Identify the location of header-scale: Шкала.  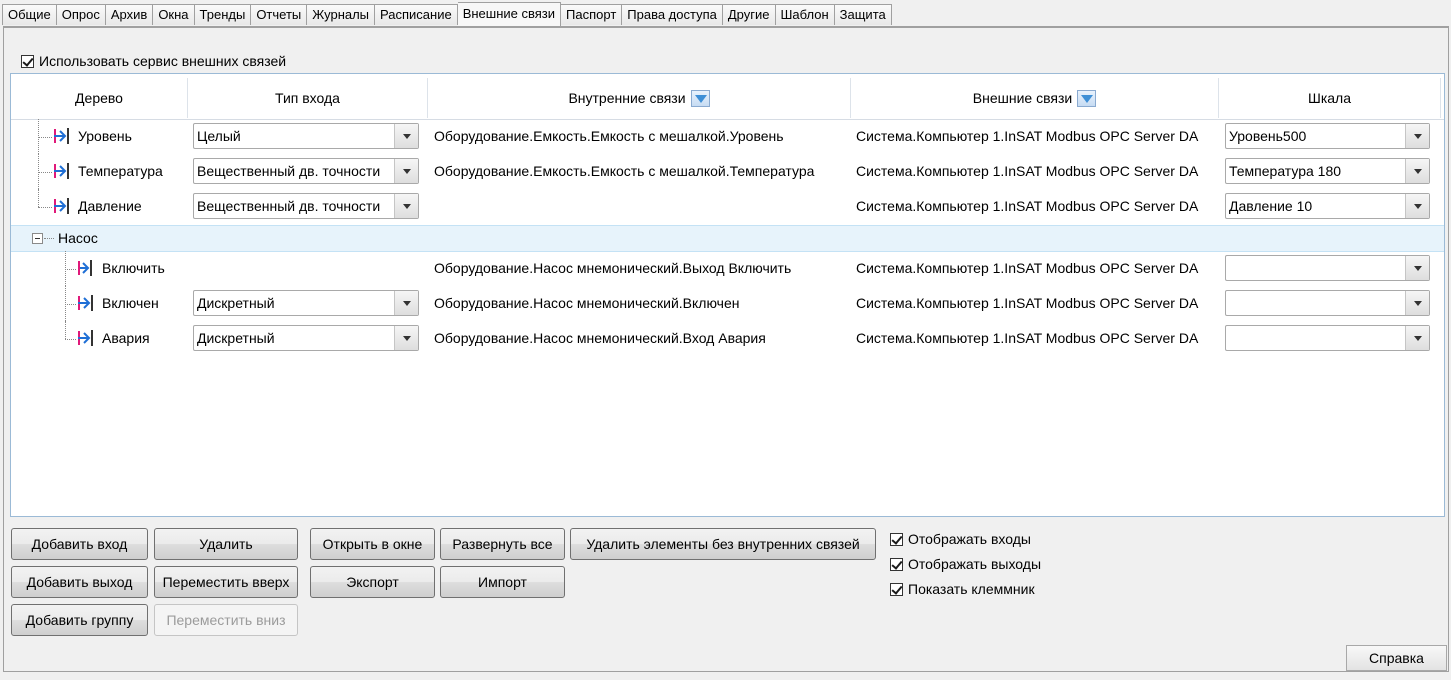
(1330, 98).